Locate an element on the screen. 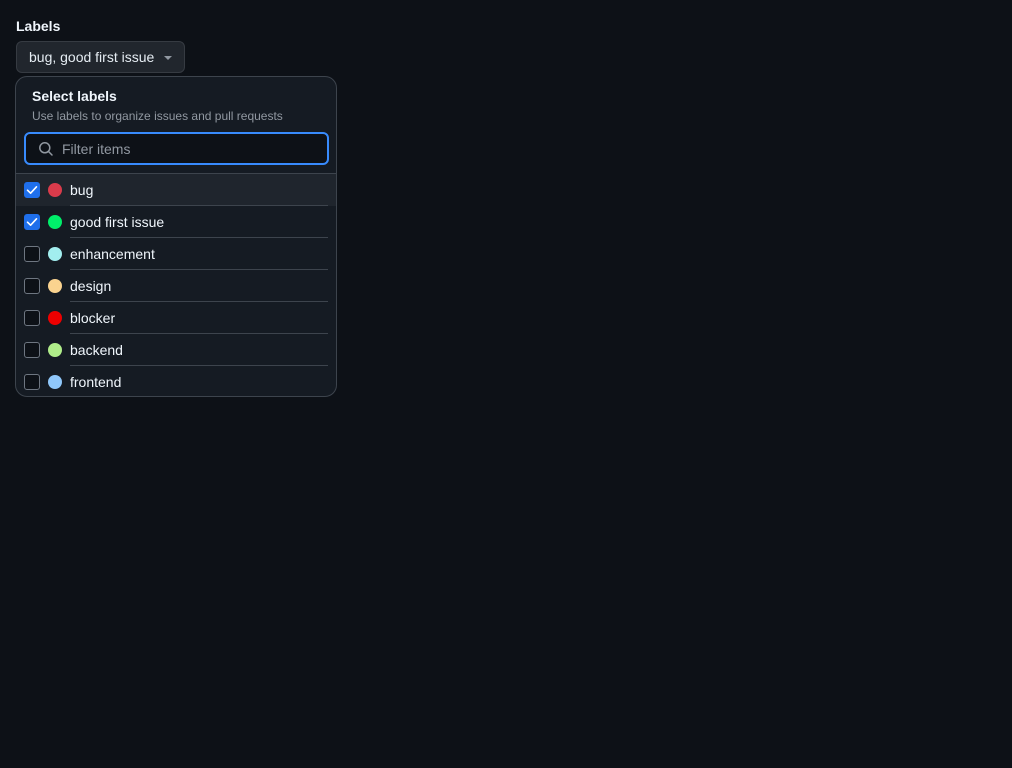 The width and height of the screenshot is (1012, 768). caret-down-icon is located at coordinates (168, 57).